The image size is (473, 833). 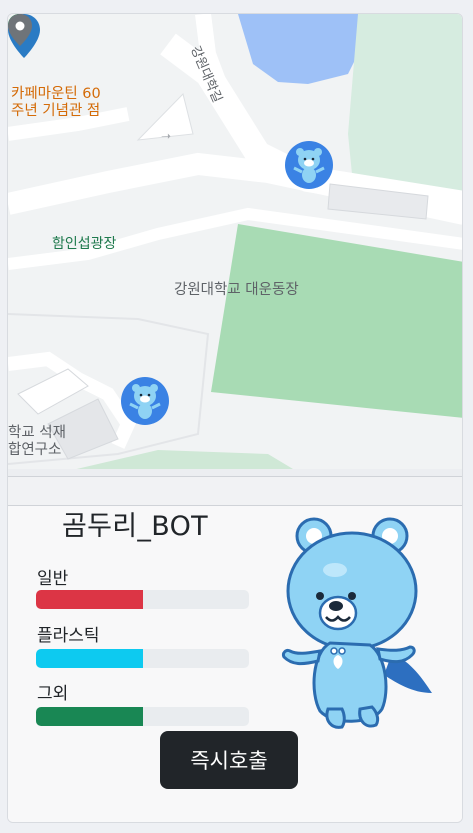 What do you see at coordinates (53, 694) in the screenshot?
I see `gauge-label-other: 그외` at bounding box center [53, 694].